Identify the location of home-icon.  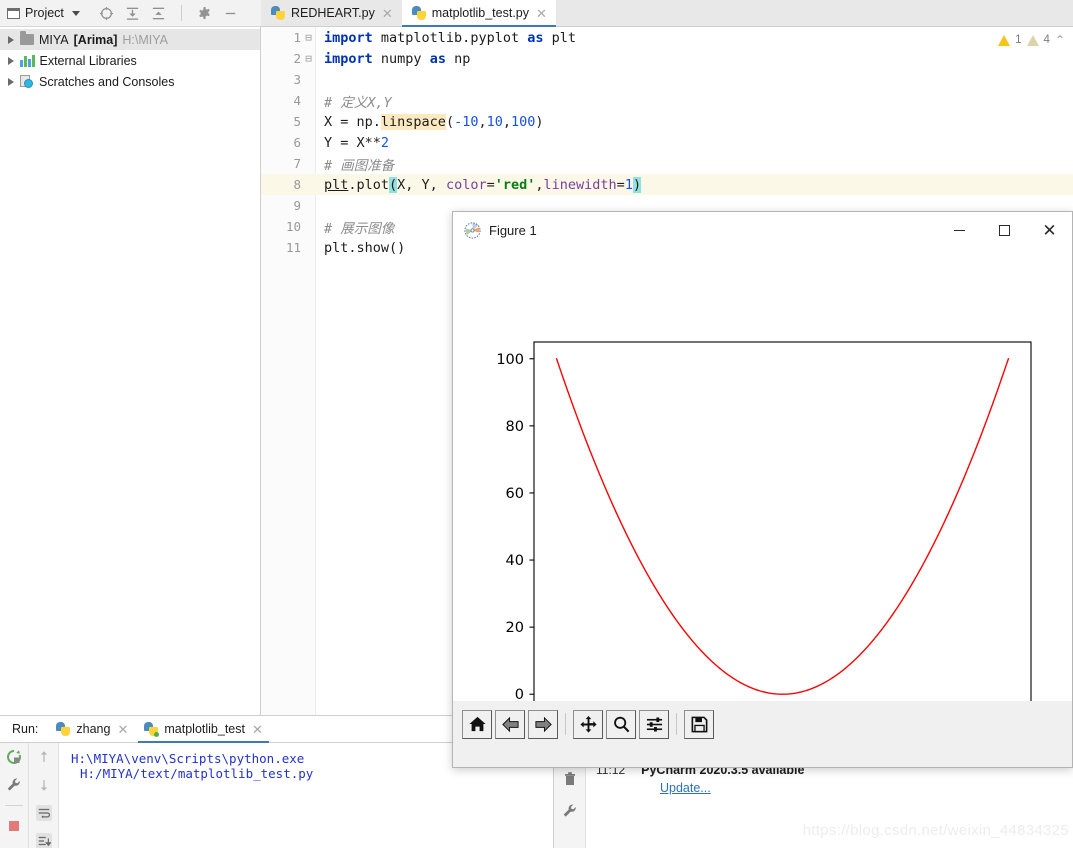
(477, 723).